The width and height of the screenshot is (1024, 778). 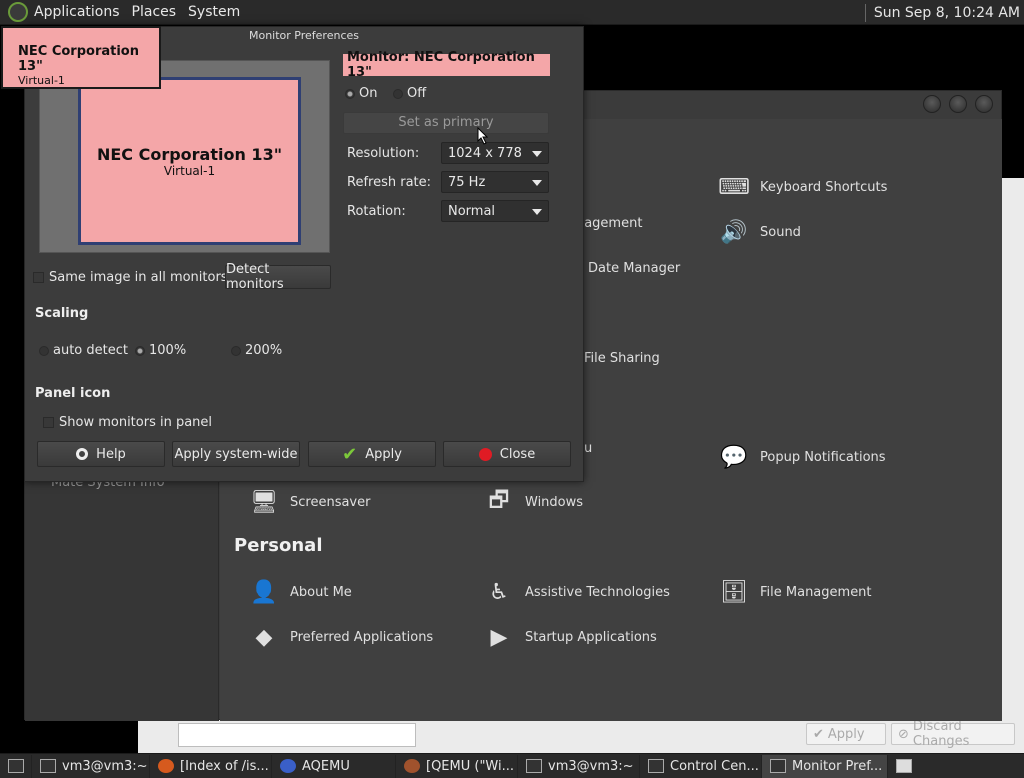 I want to click on task-aqemu: AQEMU, so click(x=334, y=766).